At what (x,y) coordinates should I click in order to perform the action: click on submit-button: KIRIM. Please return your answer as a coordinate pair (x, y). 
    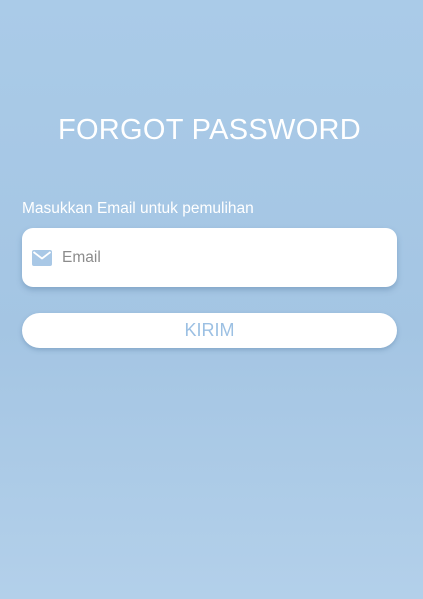
    Looking at the image, I should click on (209, 330).